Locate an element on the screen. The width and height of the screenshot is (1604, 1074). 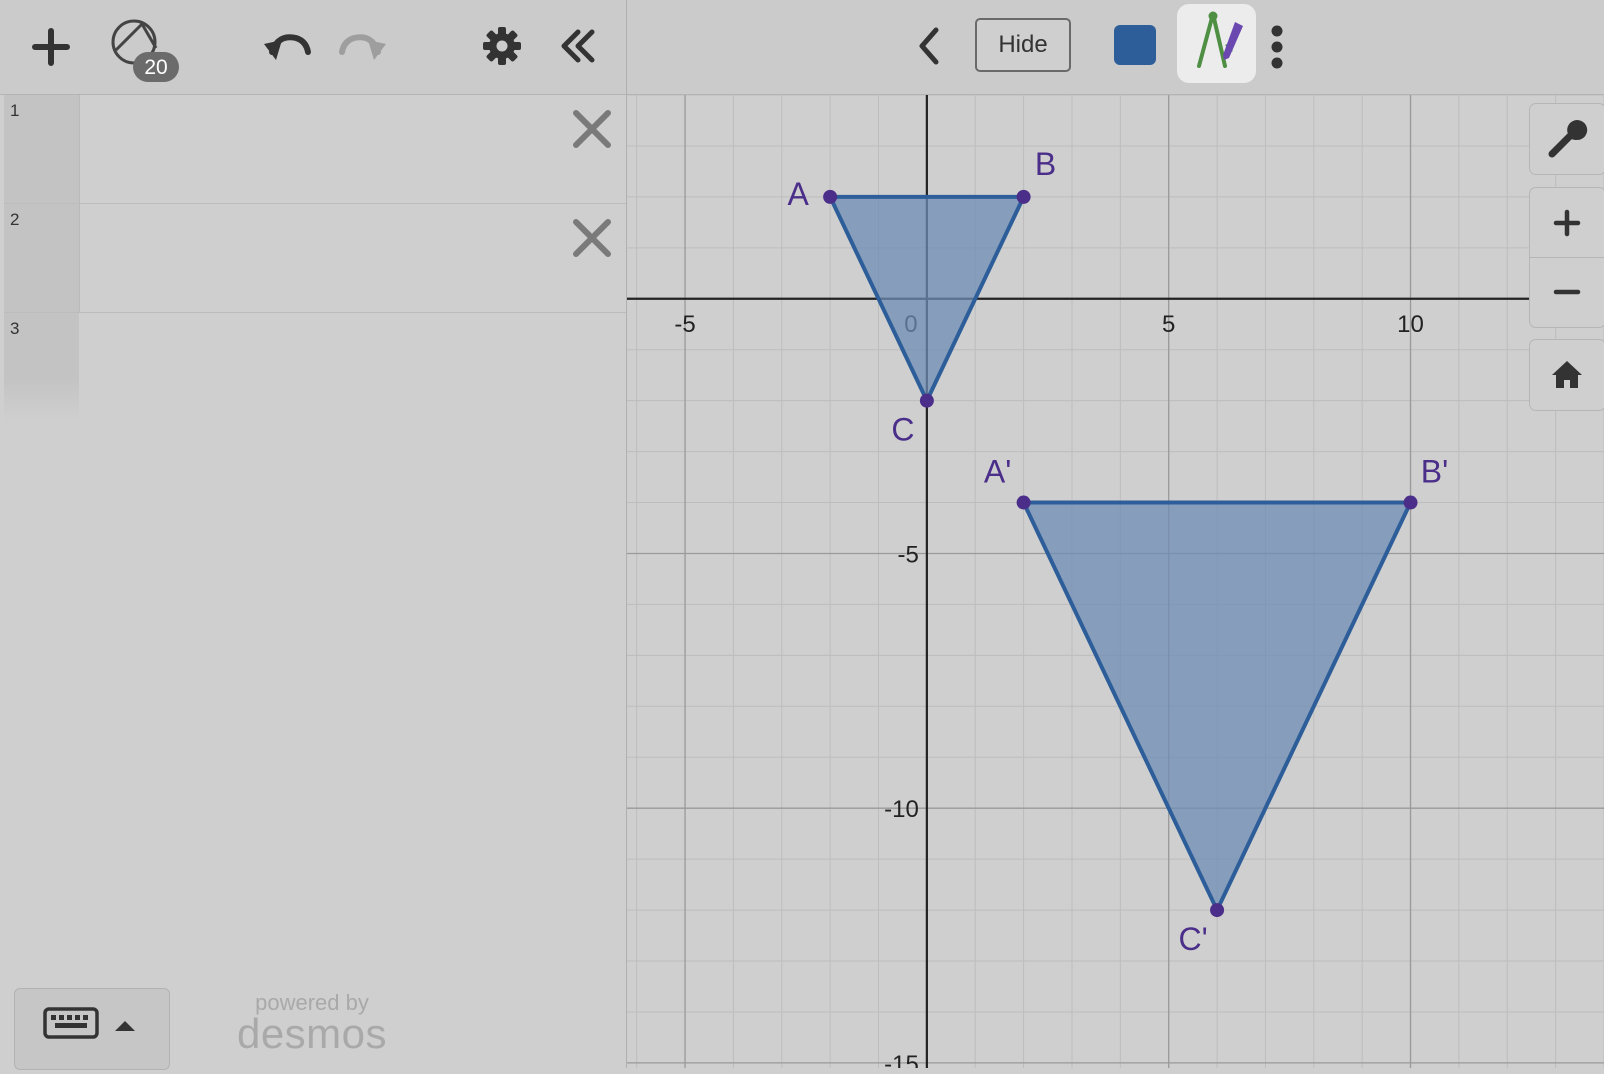
expression-index: 2 is located at coordinates (42, 258).